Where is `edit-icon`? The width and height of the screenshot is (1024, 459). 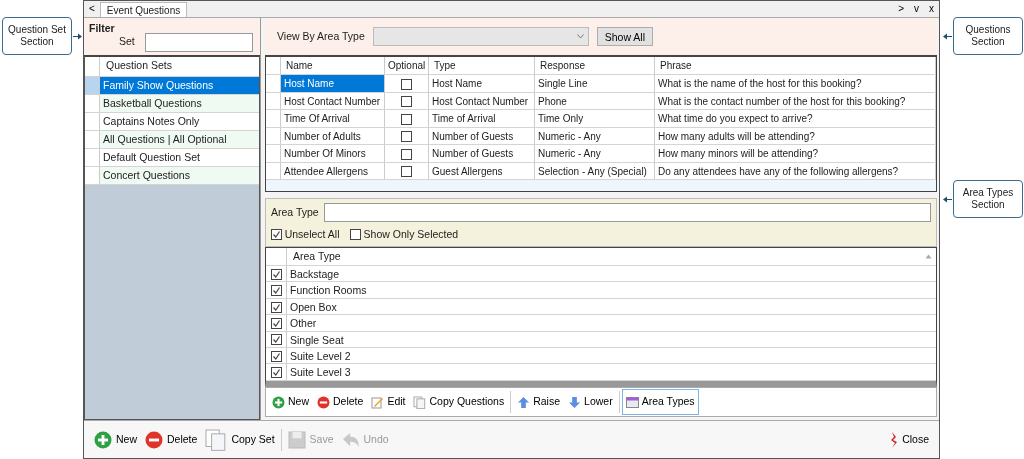
edit-icon is located at coordinates (378, 402).